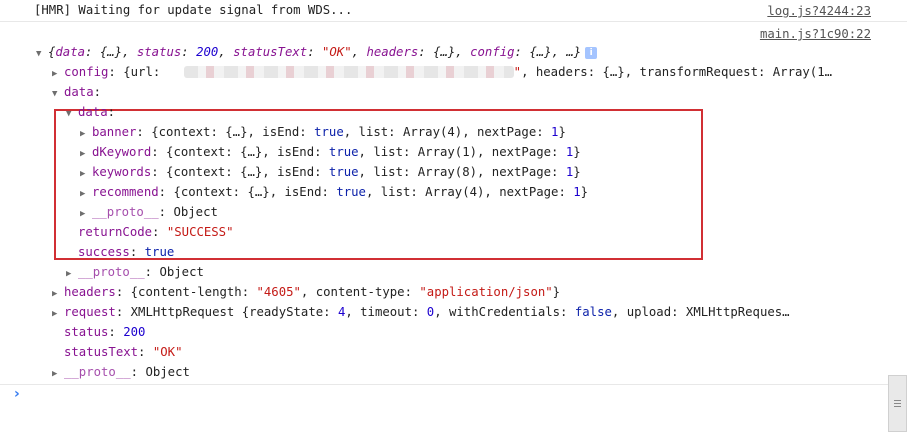 The width and height of the screenshot is (907, 445). I want to click on tree-item-returncode: returnCode: "SUCCESS", so click(156, 232).